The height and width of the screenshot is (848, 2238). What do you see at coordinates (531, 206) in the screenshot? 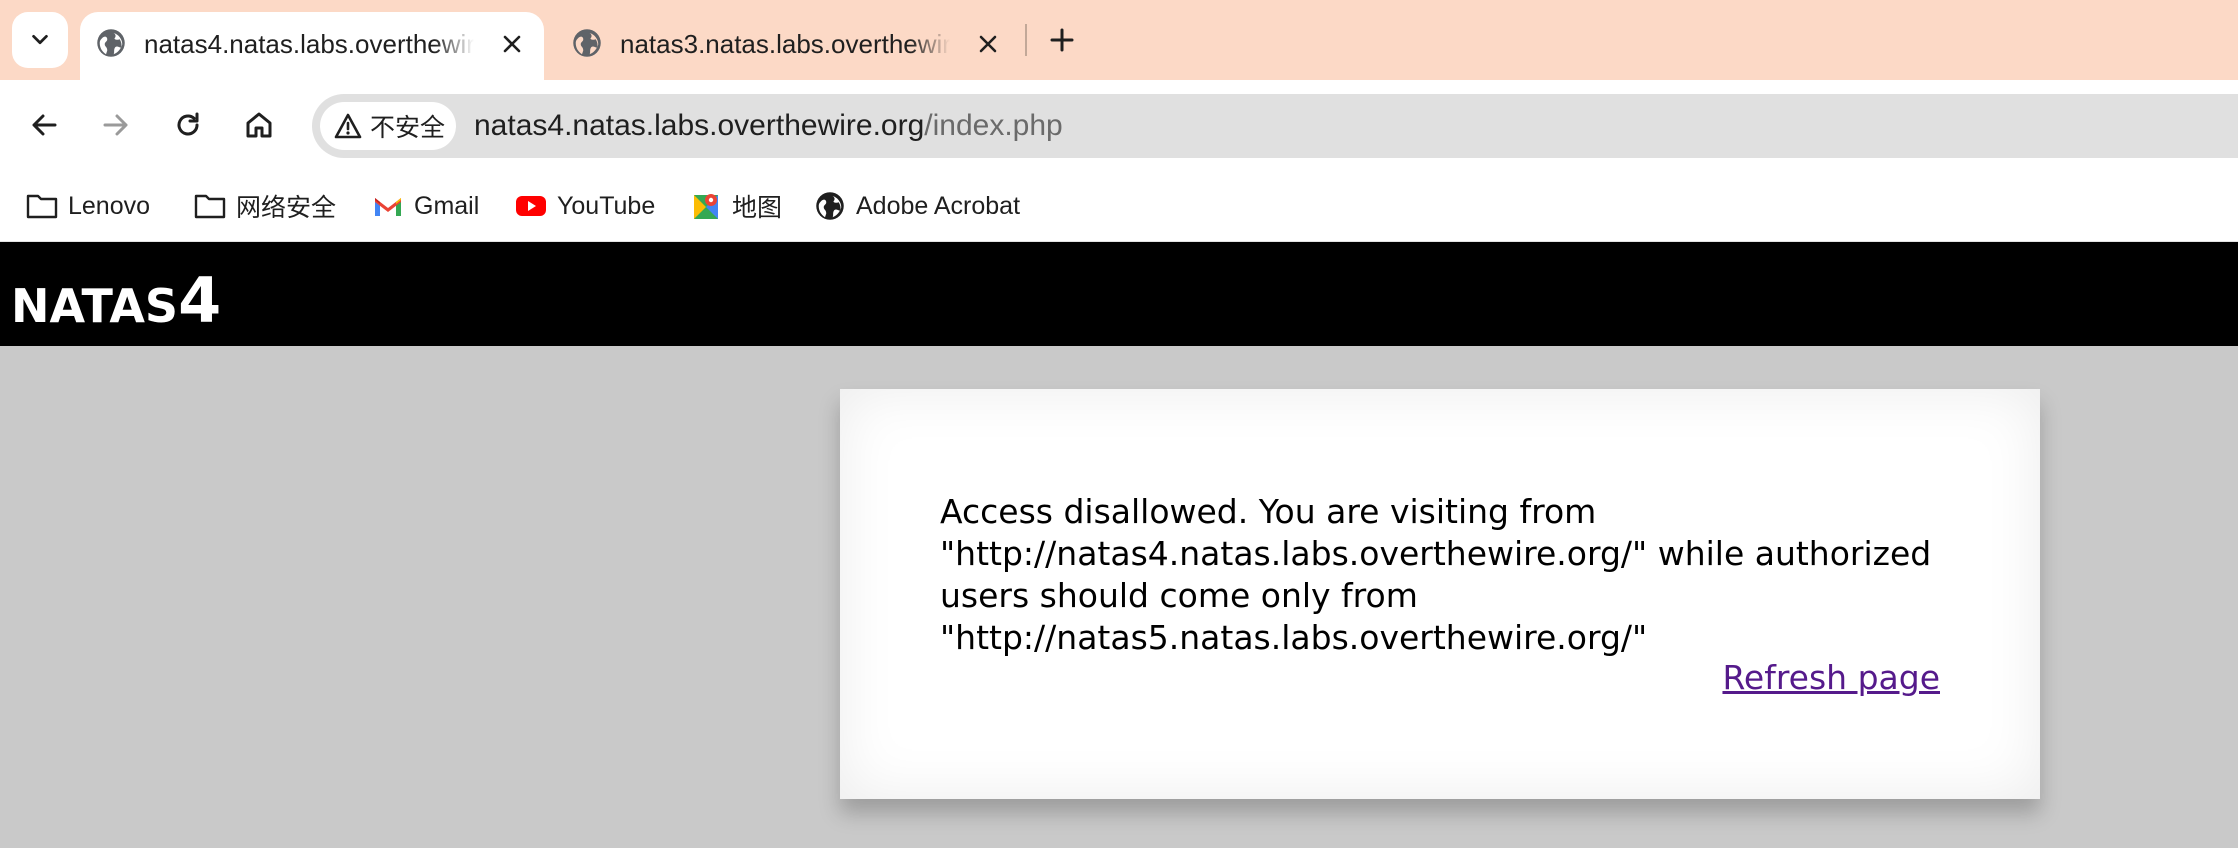
I see `youtube-icon` at bounding box center [531, 206].